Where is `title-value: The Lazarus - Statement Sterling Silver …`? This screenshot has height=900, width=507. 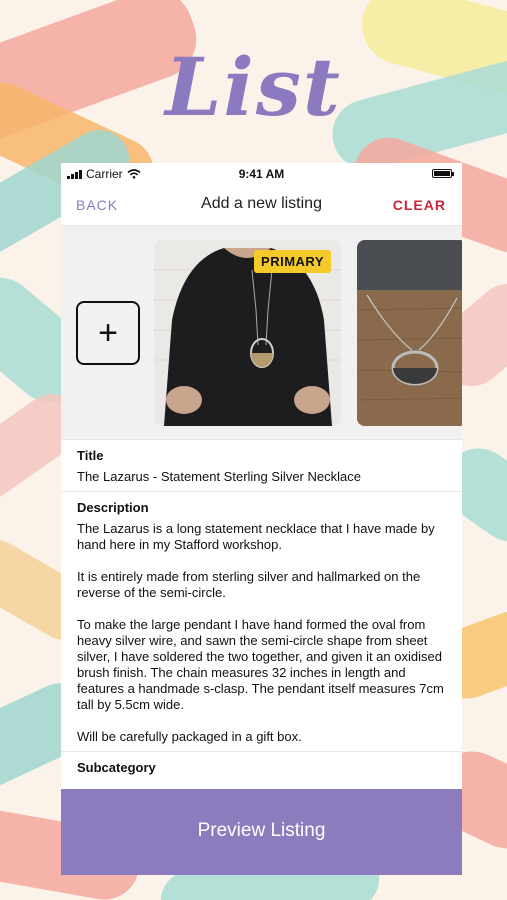 title-value: The Lazarus - Statement Sterling Silver … is located at coordinates (261, 477).